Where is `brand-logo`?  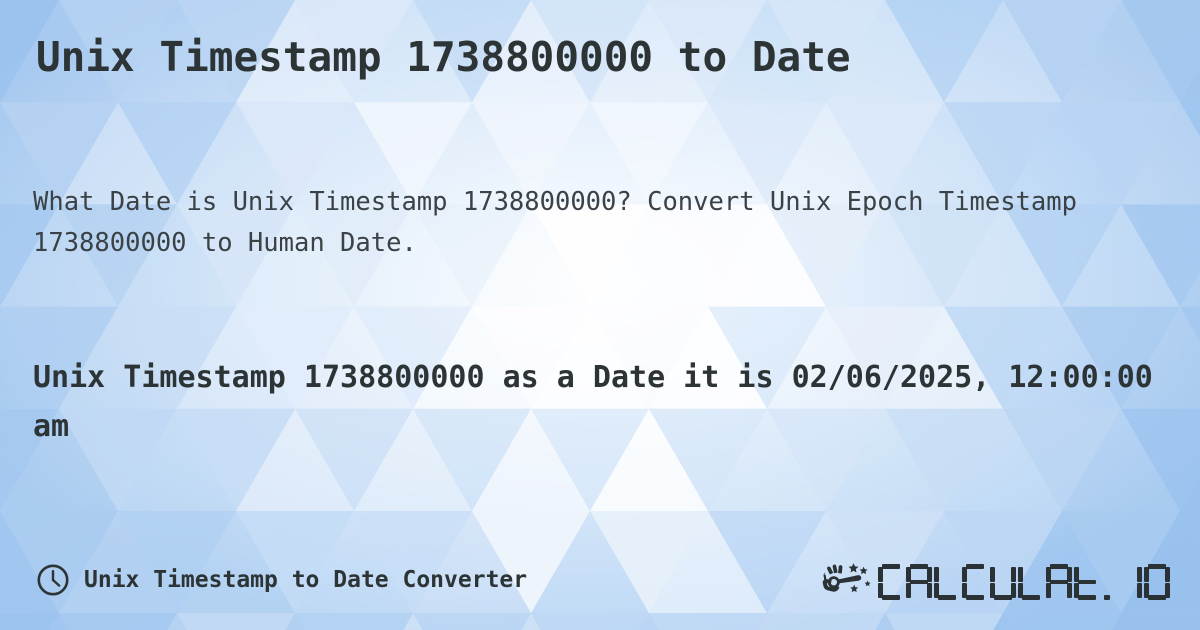 brand-logo is located at coordinates (996, 580).